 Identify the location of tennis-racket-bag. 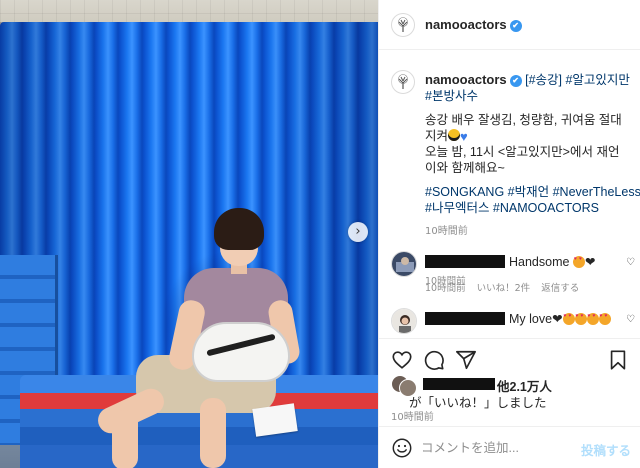
(241, 352).